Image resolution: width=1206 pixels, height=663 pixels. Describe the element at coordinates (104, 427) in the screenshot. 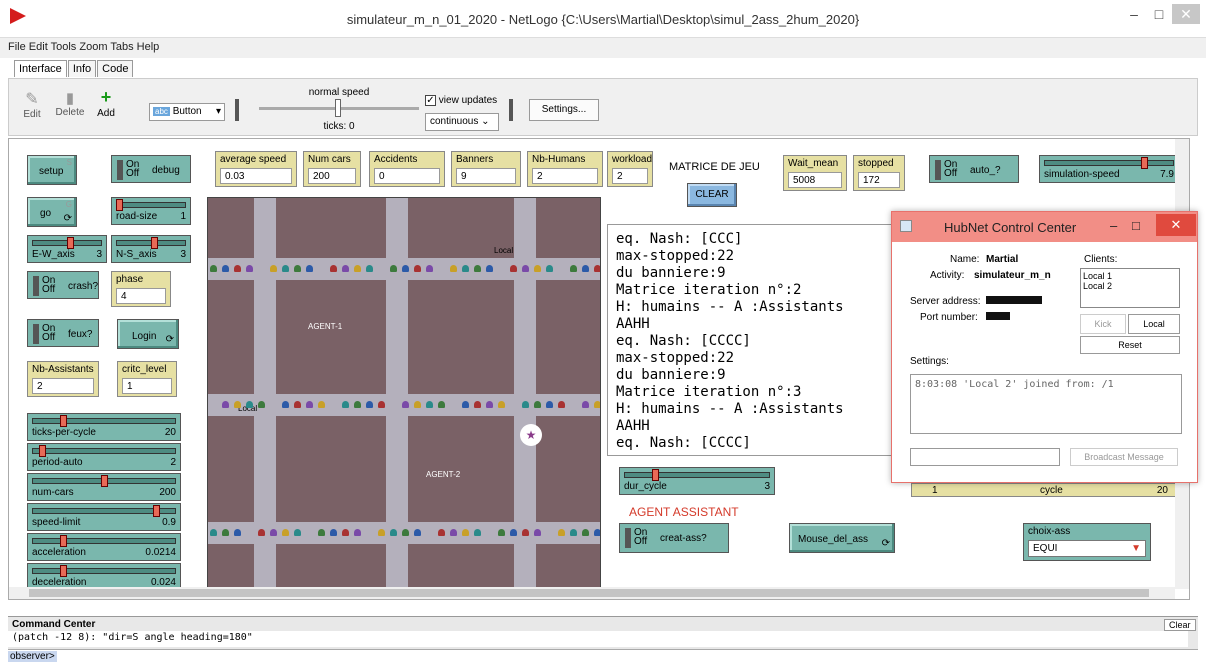

I see `ticks-per-cycle-slider: ticks-per-cycle 20` at that location.